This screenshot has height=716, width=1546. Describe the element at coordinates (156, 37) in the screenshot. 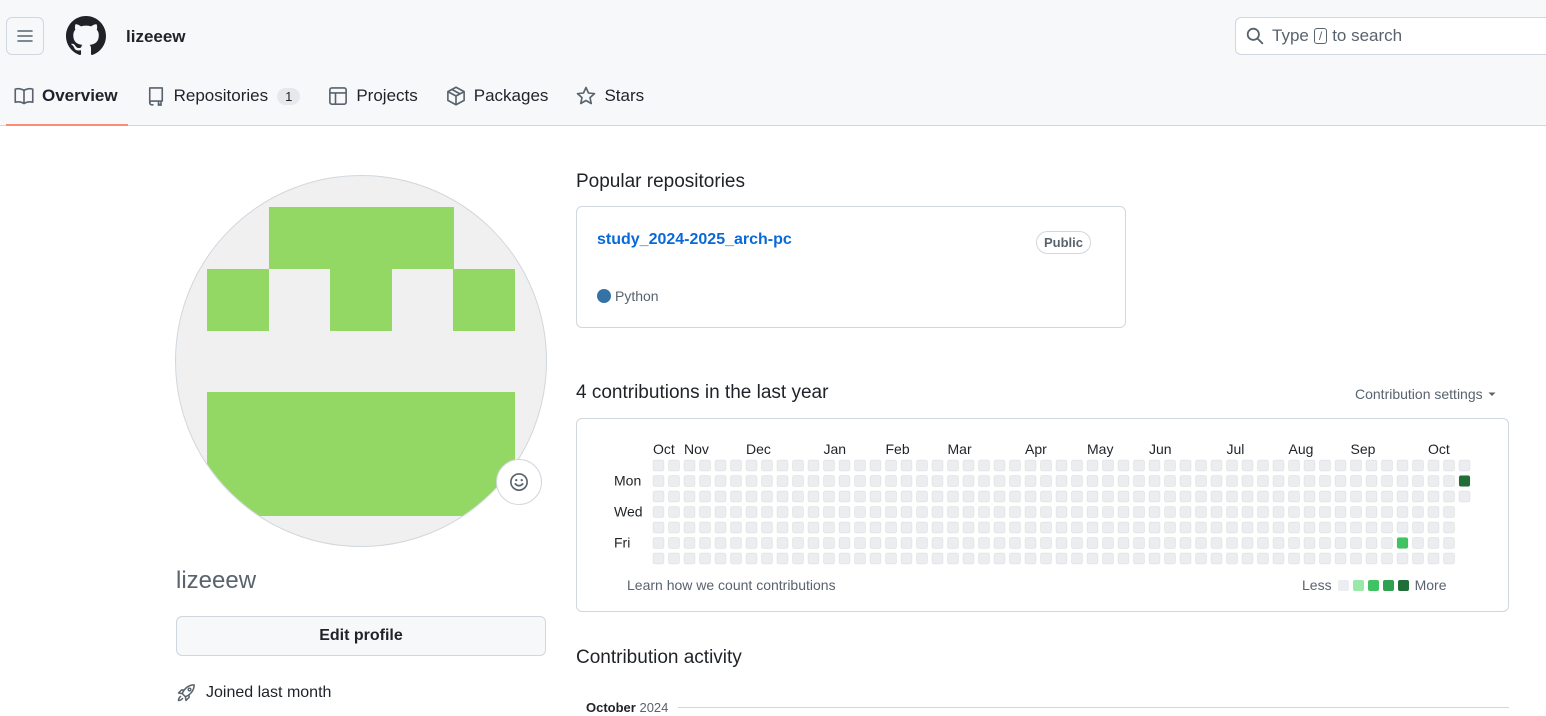

I see `header-username: lizeeew` at that location.